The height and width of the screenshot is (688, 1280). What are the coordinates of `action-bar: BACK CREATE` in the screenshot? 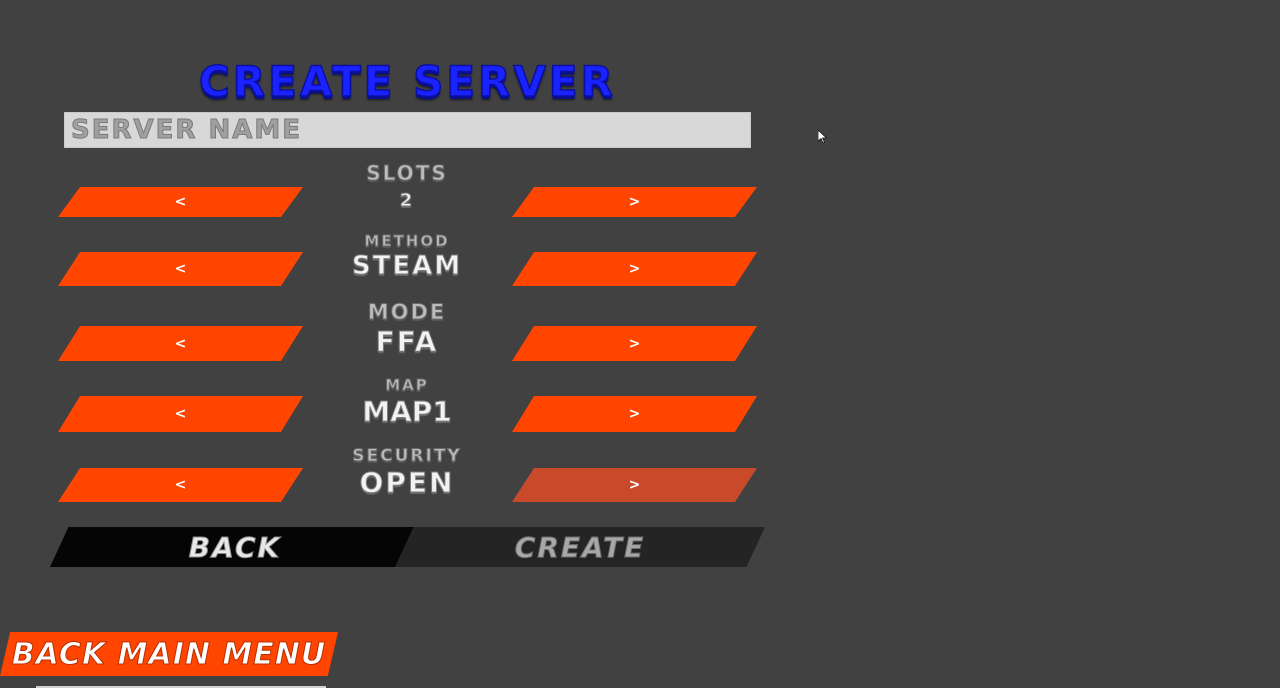 It's located at (407, 547).